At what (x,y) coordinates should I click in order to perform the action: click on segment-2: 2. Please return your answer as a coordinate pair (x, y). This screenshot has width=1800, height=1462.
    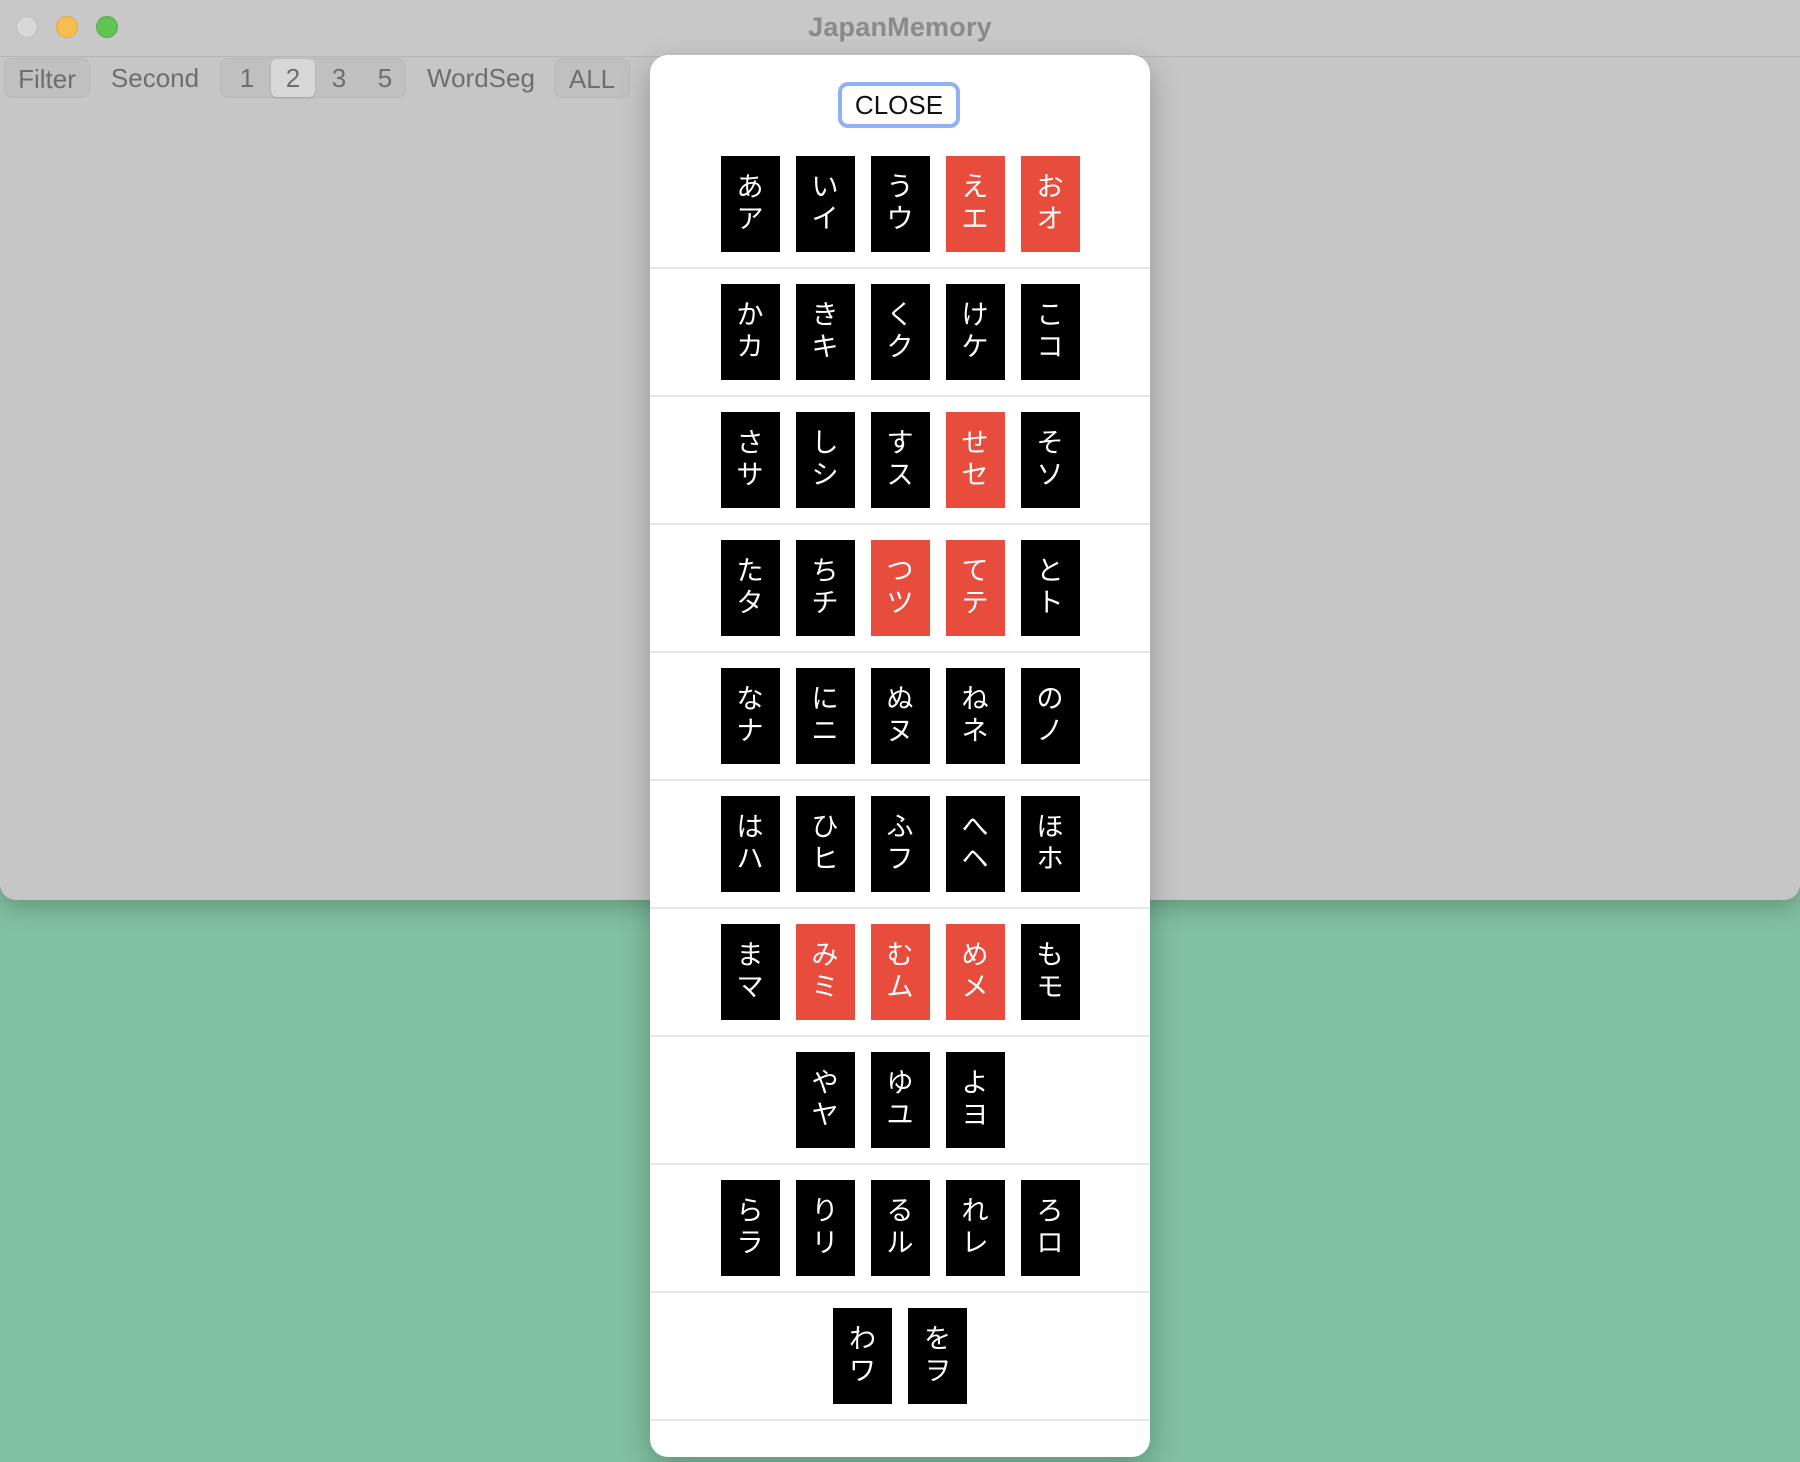
    Looking at the image, I should click on (293, 78).